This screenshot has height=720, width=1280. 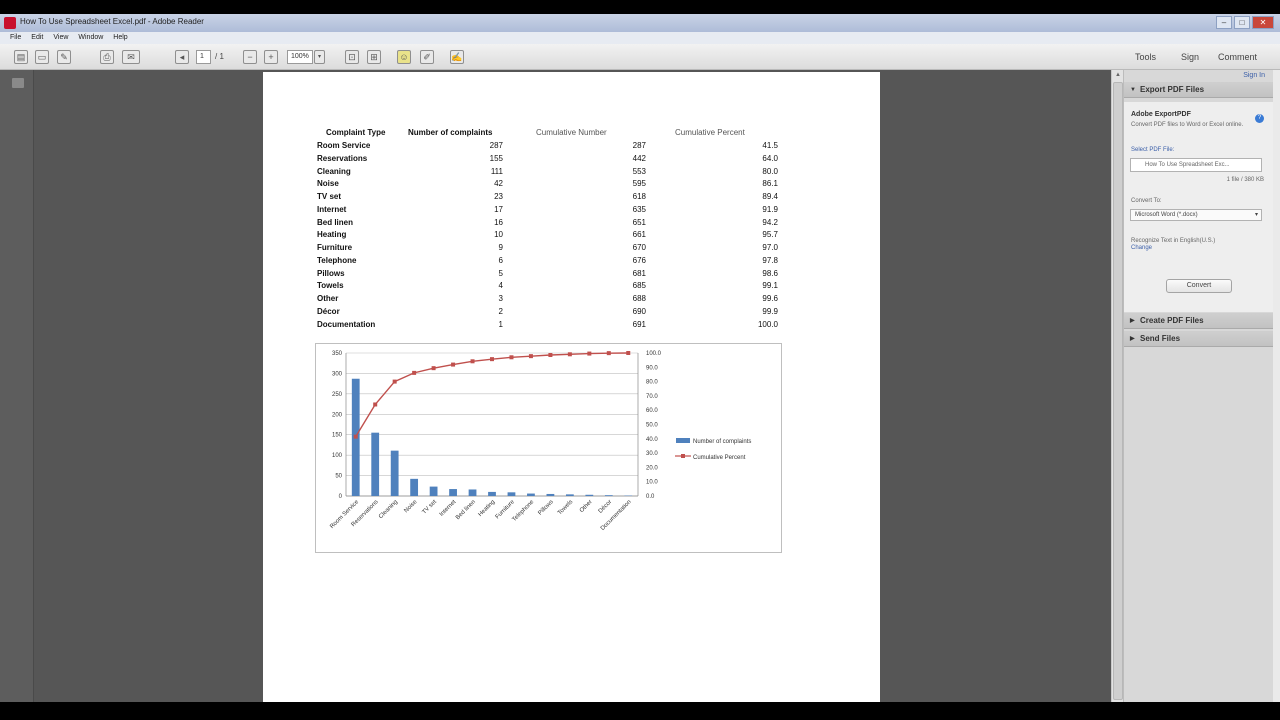 I want to click on cell-complaint-type: Internet, so click(x=332, y=209).